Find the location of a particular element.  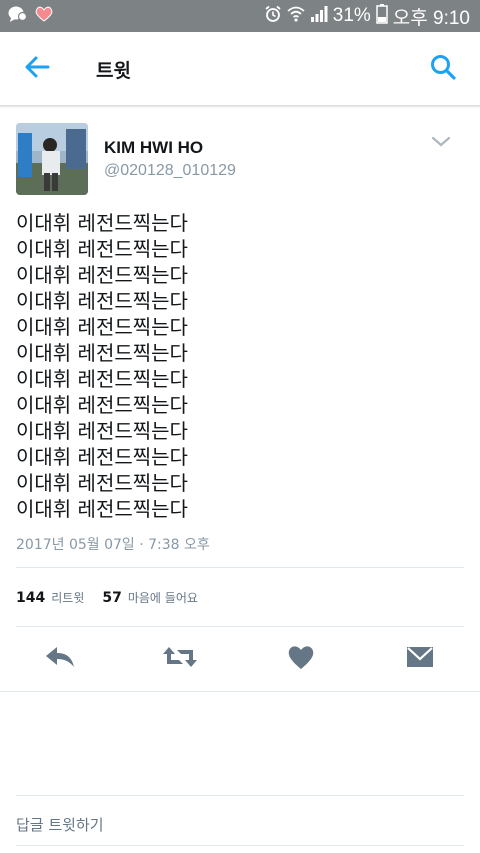

message-icon is located at coordinates (18, 16).